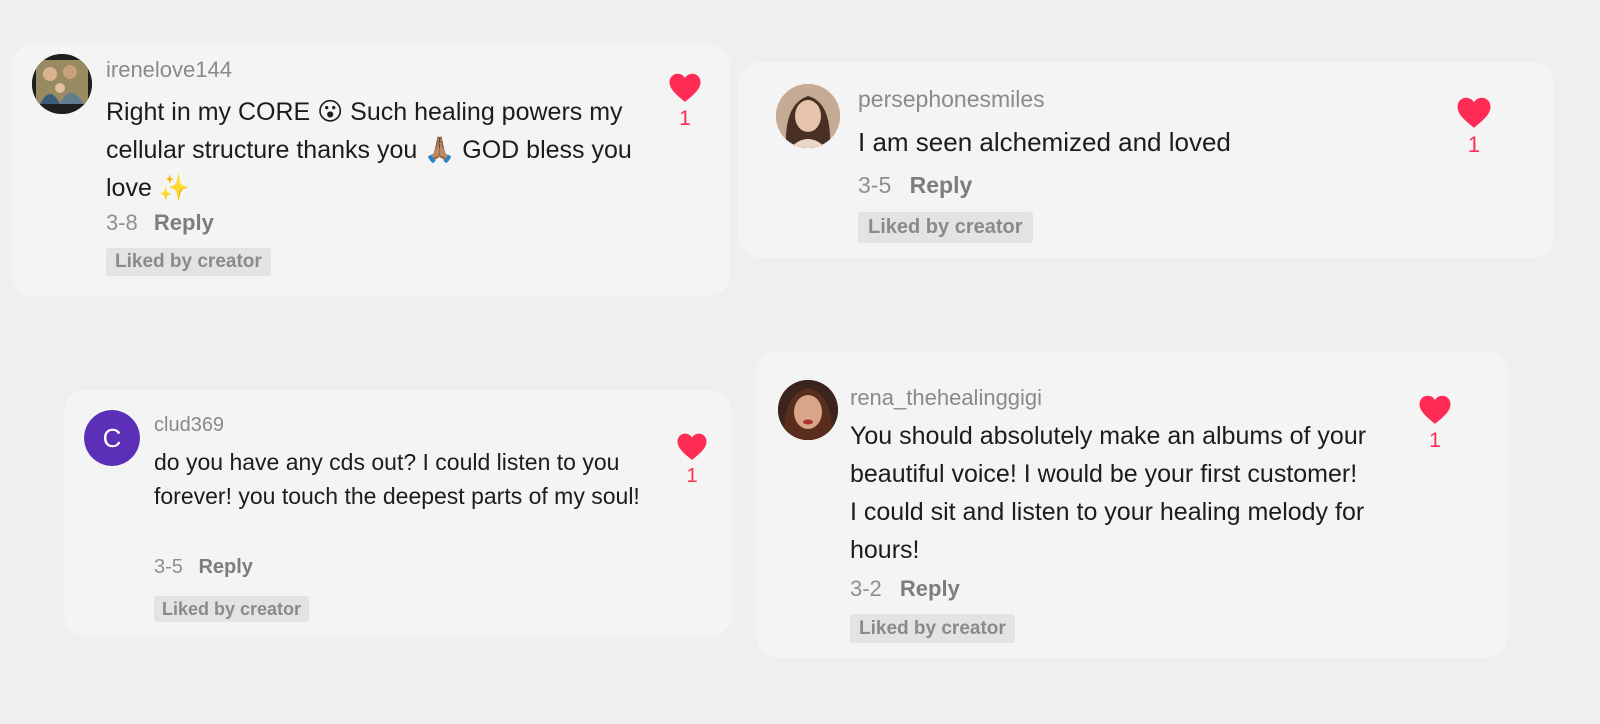 Image resolution: width=1600 pixels, height=724 pixels. What do you see at coordinates (440, 149) in the screenshot?
I see `folded-hands-emoji: 🙏🏽` at bounding box center [440, 149].